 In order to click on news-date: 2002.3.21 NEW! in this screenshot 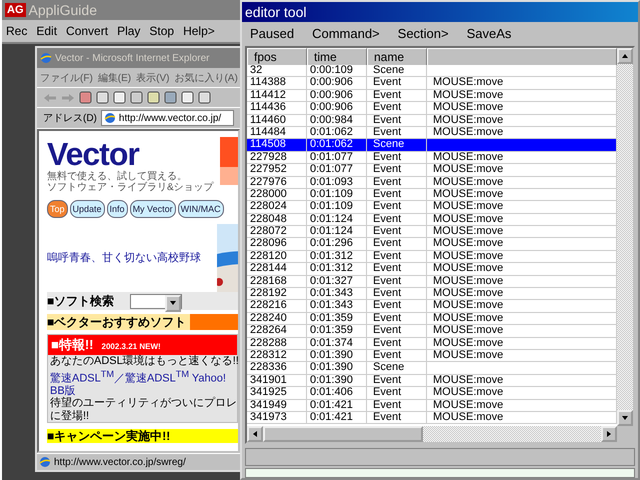, I will do `click(131, 346)`.